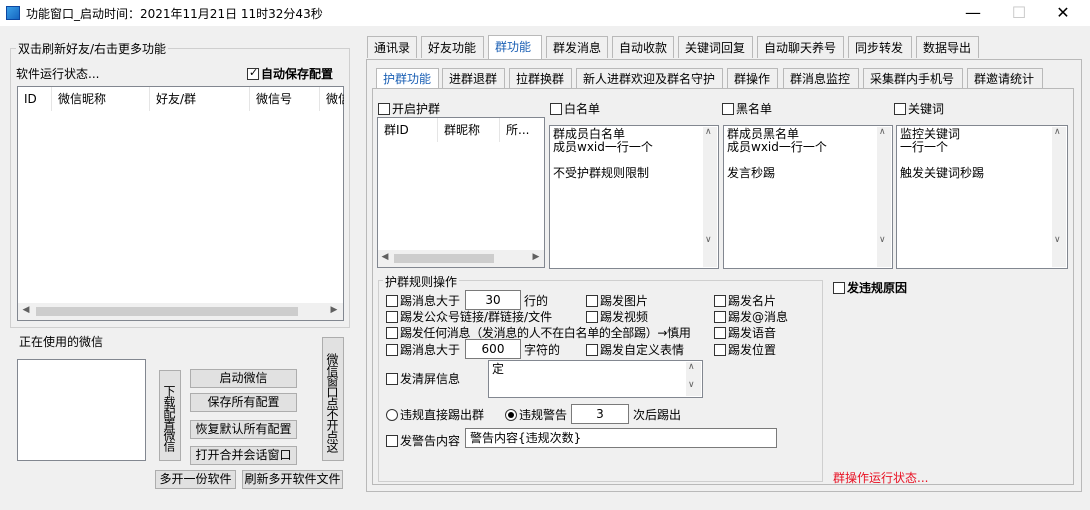 Image resolution: width=1090 pixels, height=510 pixels. I want to click on keyword-vscroll: ∧ ∨, so click(1059, 197).